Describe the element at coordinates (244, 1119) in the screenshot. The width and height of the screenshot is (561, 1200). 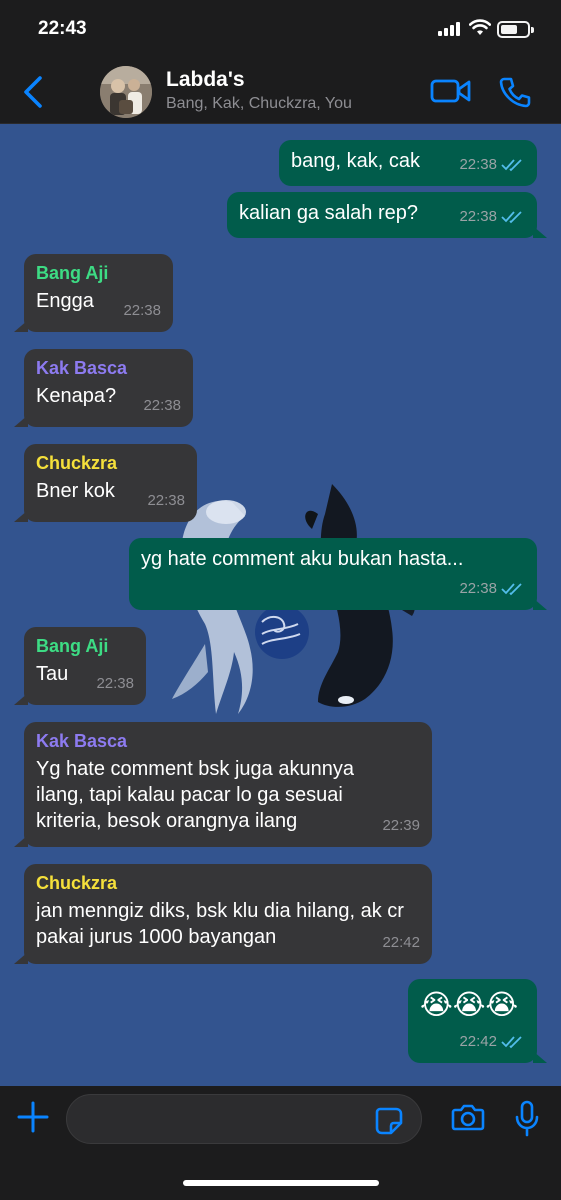
I see `message-input` at that location.